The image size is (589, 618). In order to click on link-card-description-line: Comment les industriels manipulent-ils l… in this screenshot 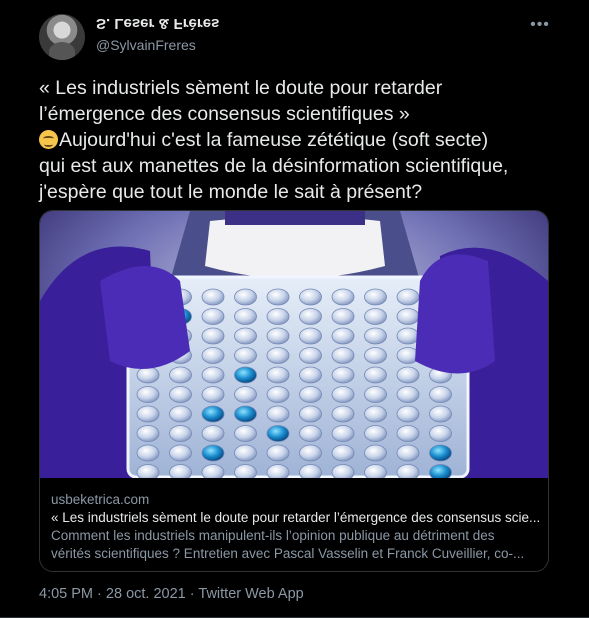, I will do `click(273, 535)`.